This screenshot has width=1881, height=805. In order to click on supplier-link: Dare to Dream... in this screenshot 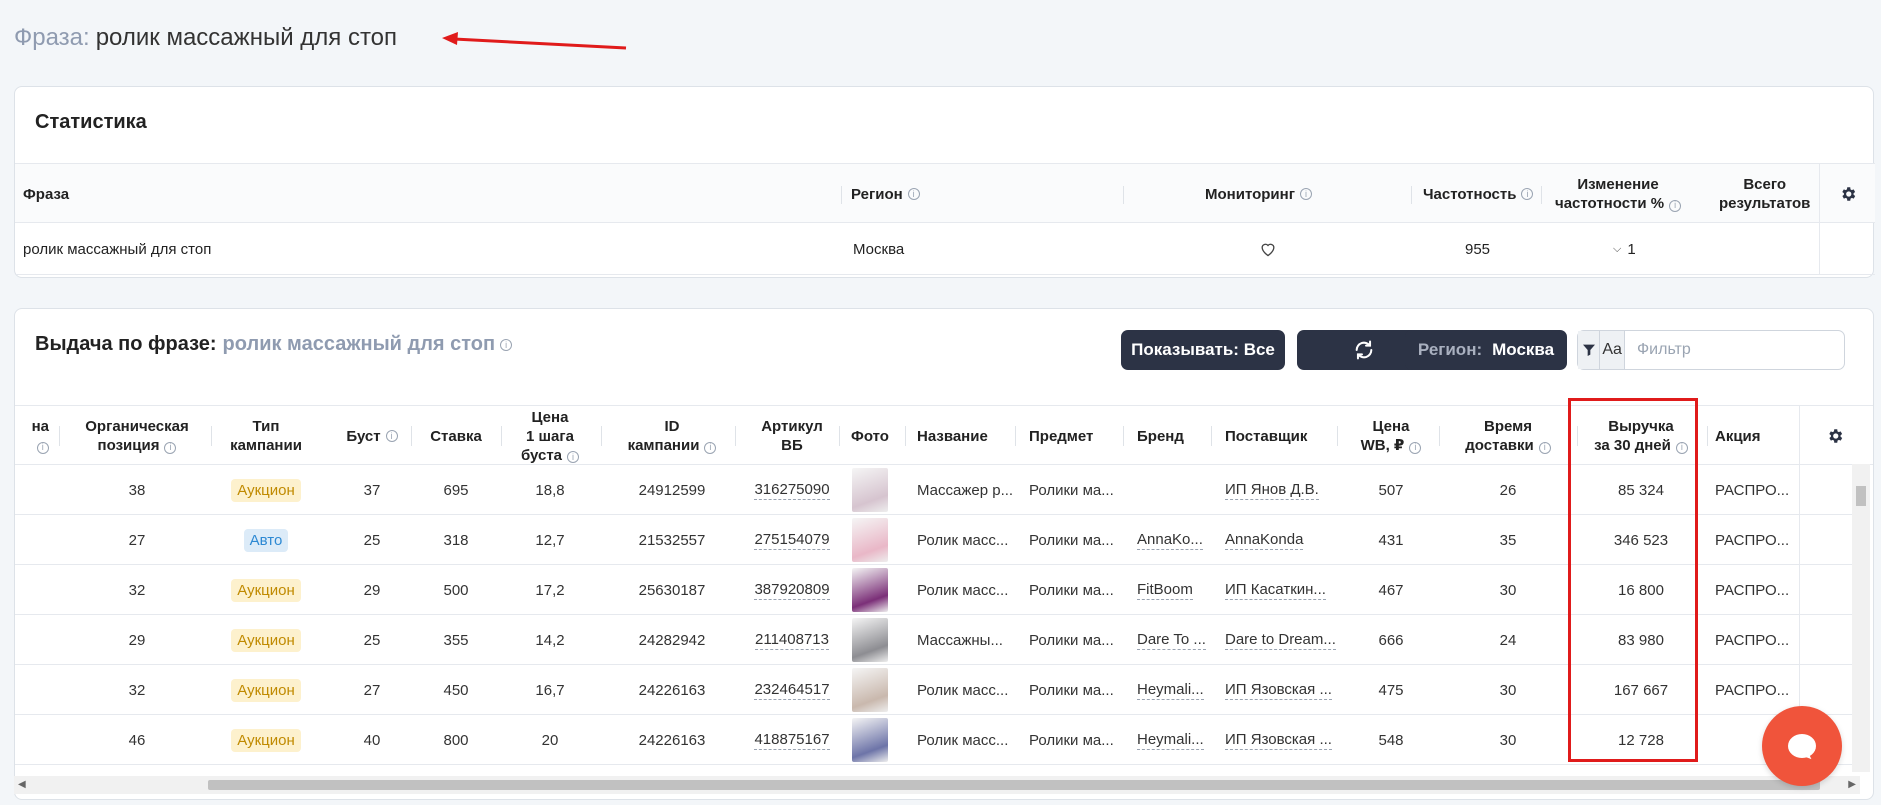, I will do `click(1280, 640)`.